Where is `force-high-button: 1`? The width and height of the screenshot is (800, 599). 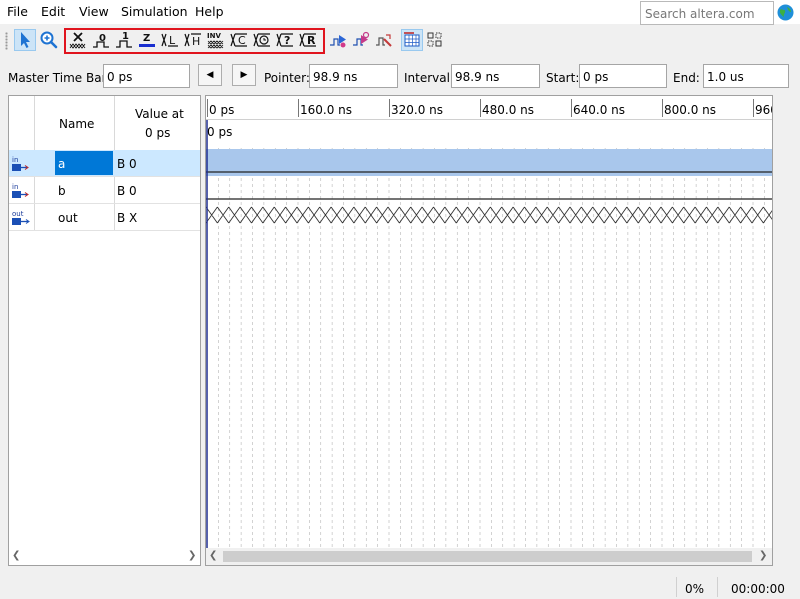
force-high-button: 1 is located at coordinates (124, 40).